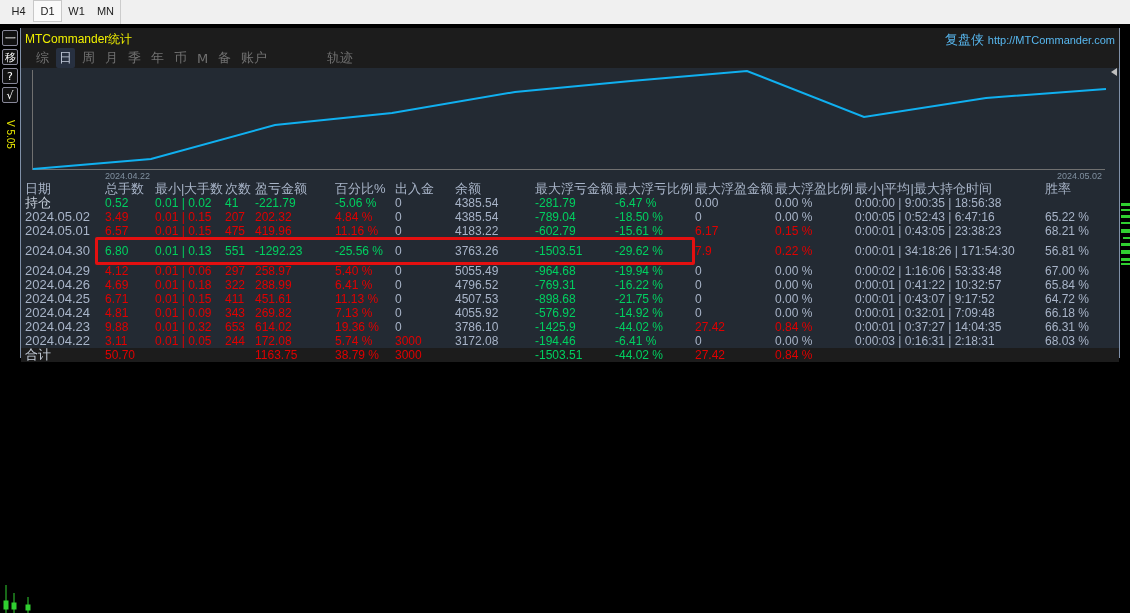  Describe the element at coordinates (235, 251) in the screenshot. I see `table-cell: 551` at that location.